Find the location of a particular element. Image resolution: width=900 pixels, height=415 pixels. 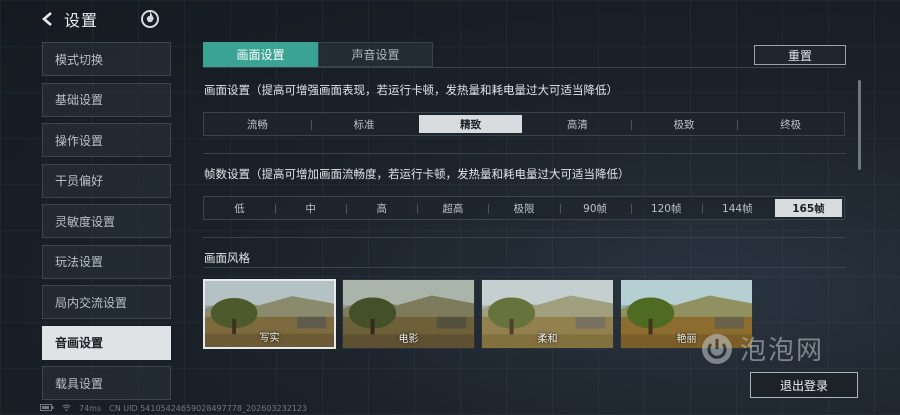

user-uid: CN UID 54105424659028497778_202603232123 is located at coordinates (208, 408).